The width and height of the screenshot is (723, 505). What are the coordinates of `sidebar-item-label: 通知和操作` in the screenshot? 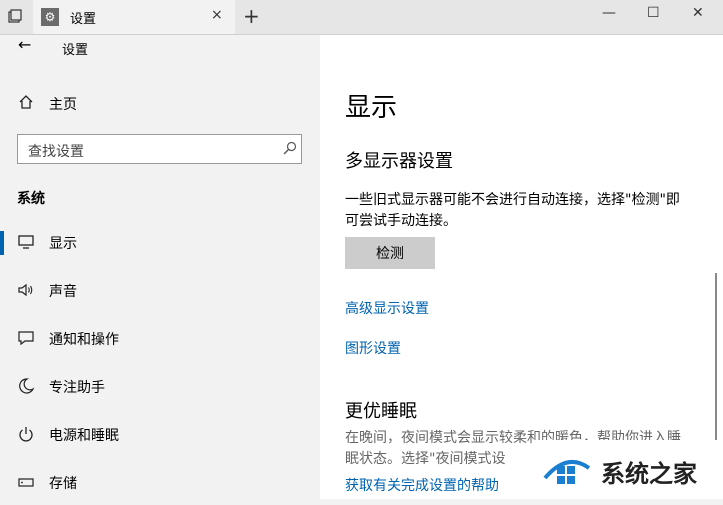 It's located at (84, 340).